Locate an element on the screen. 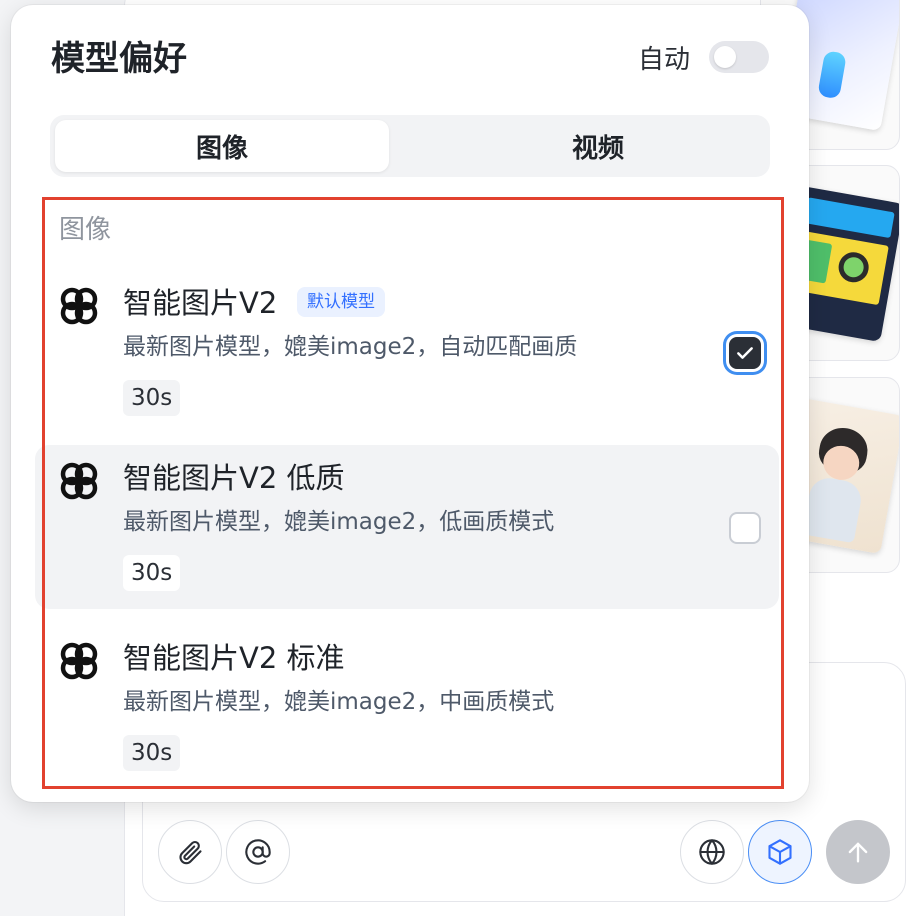 The height and width of the screenshot is (916, 908). model-description: 最新图片模型，媲美image2，中画质模式 is located at coordinates (339, 702).